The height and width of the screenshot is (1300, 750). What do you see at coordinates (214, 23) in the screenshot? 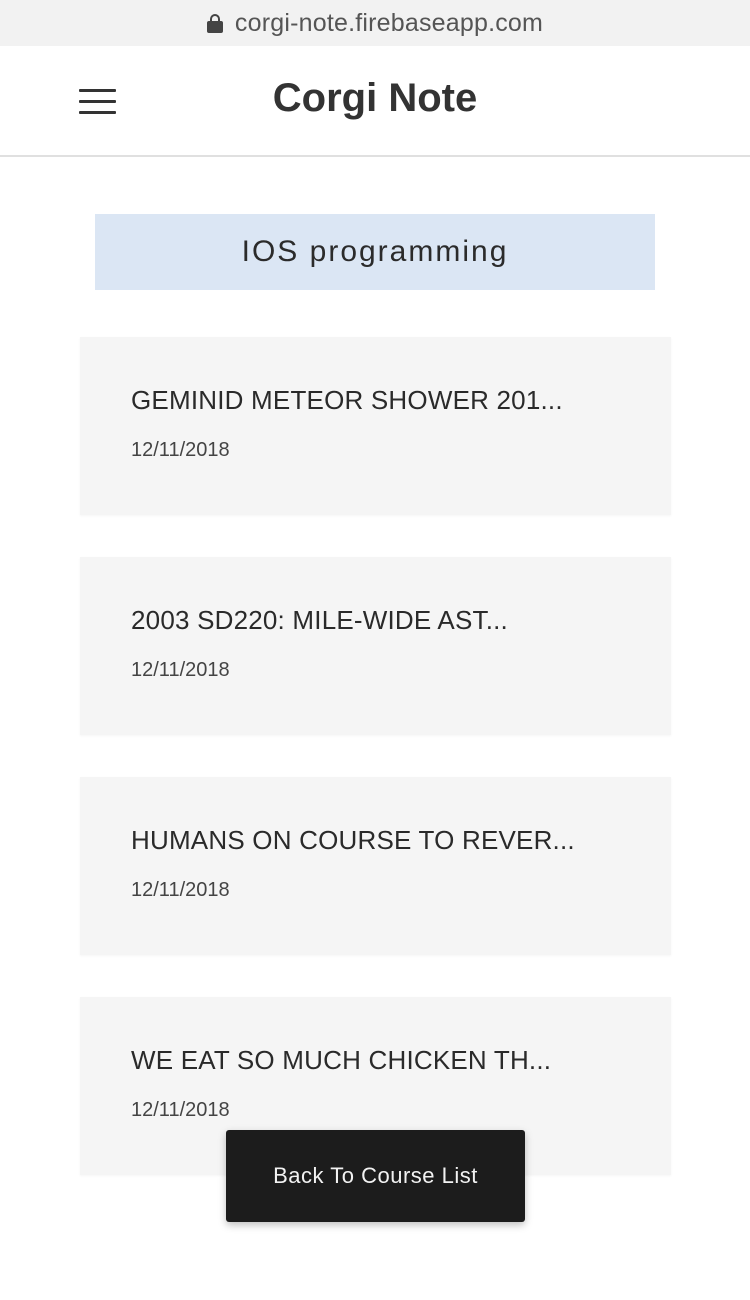
I see `lock-icon` at bounding box center [214, 23].